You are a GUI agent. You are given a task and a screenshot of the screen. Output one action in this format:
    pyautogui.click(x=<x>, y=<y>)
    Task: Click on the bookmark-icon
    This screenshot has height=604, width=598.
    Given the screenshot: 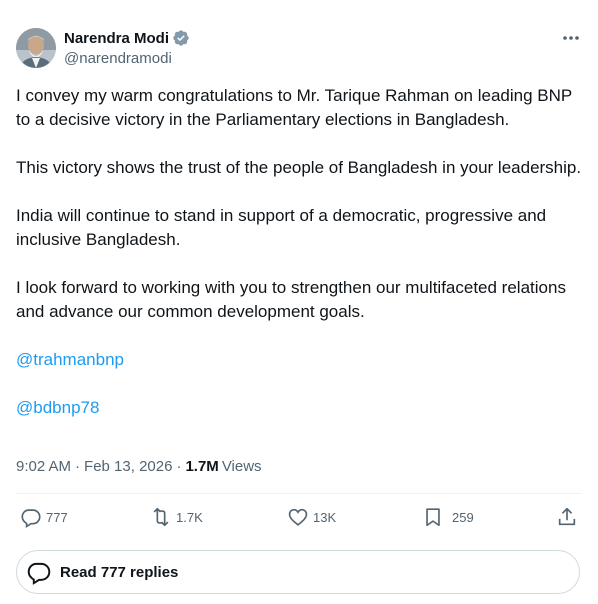 What is the action you would take?
    pyautogui.click(x=433, y=517)
    